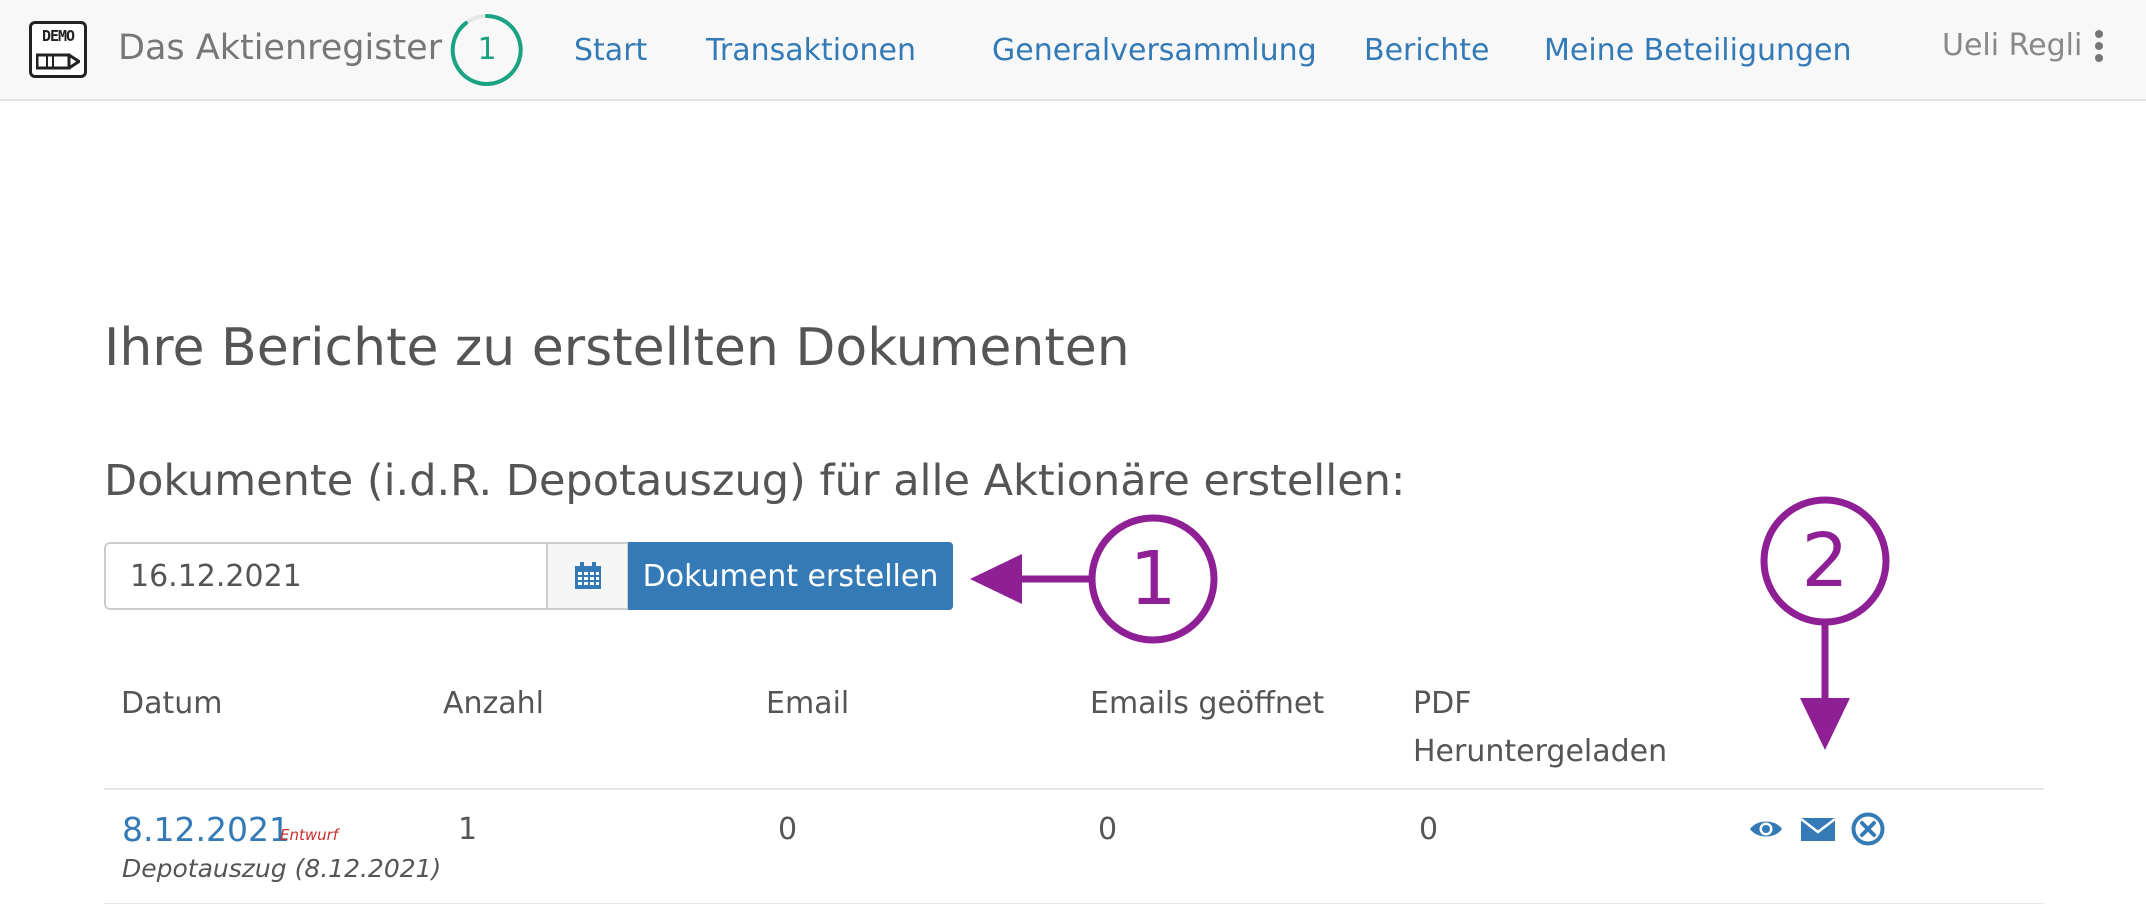  Describe the element at coordinates (1825, 561) in the screenshot. I see `annotation-marker-2: 2` at that location.